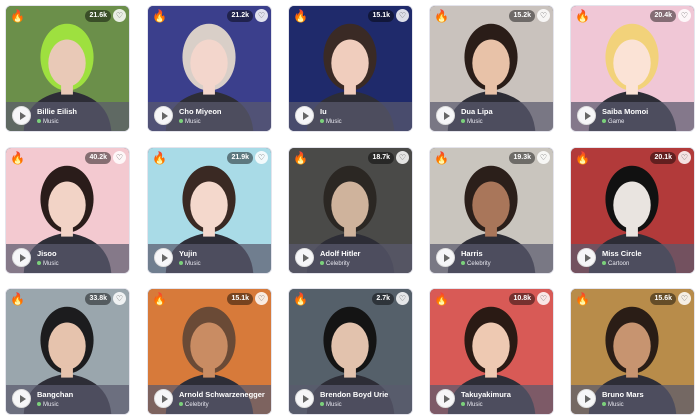 The width and height of the screenshot is (700, 417). I want to click on card-info-bar: Takuyakimura Music, so click(491, 399).